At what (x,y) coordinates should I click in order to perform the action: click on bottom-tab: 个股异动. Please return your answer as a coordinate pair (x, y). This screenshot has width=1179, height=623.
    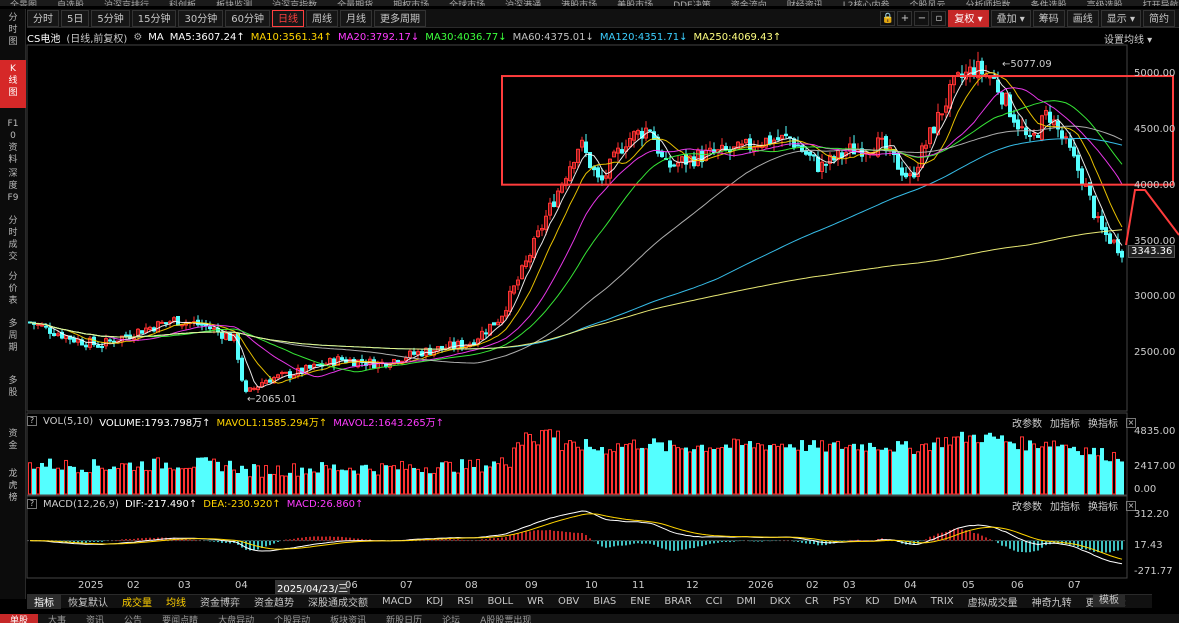
    Looking at the image, I should click on (292, 618).